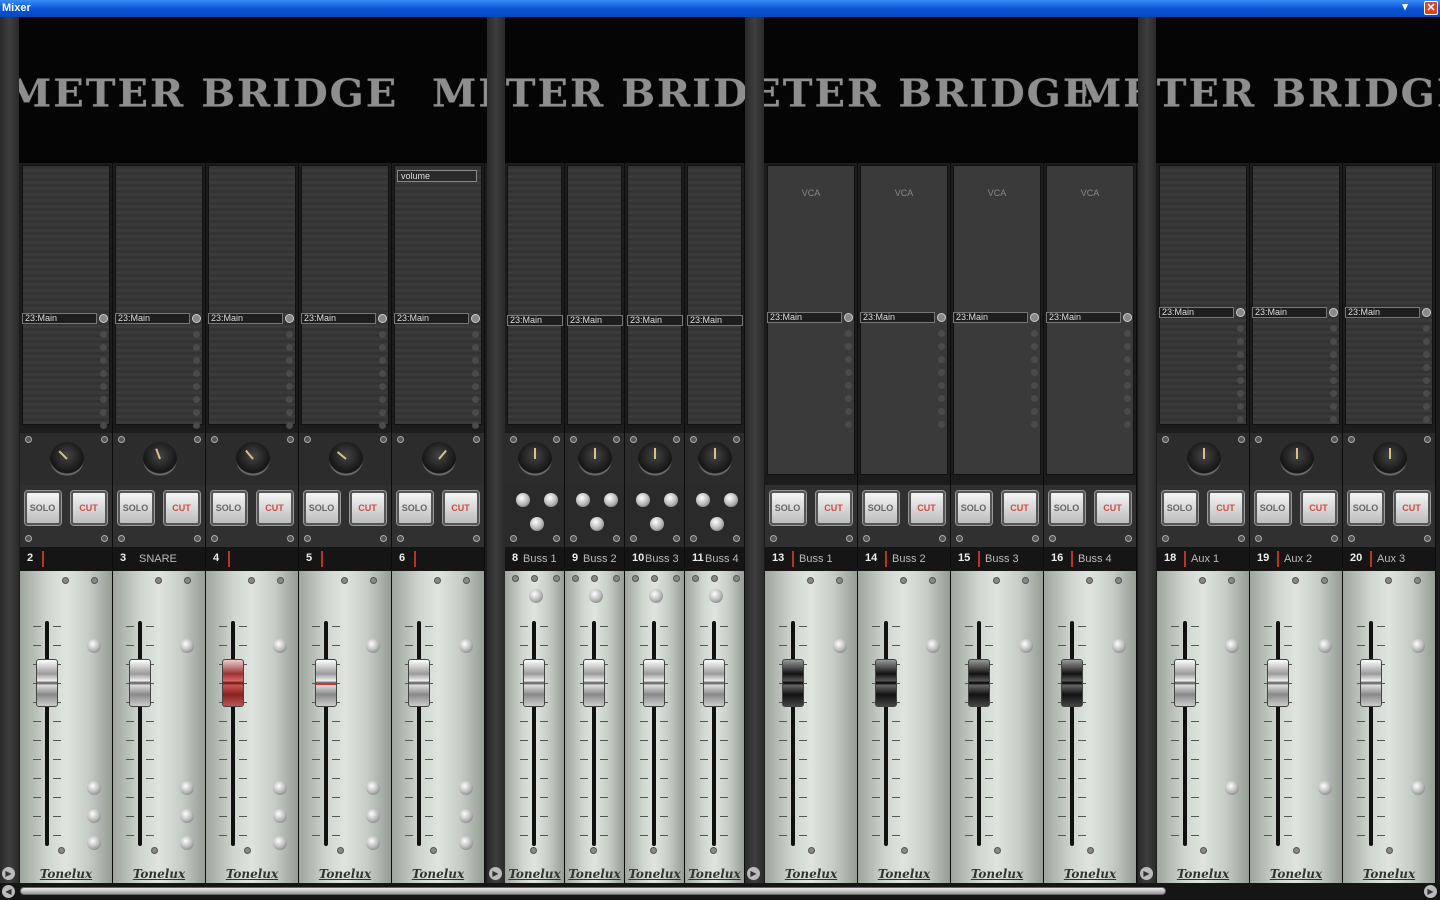 The height and width of the screenshot is (900, 1440). I want to click on horizontal-scrollbar: ◀ ▶, so click(720, 891).